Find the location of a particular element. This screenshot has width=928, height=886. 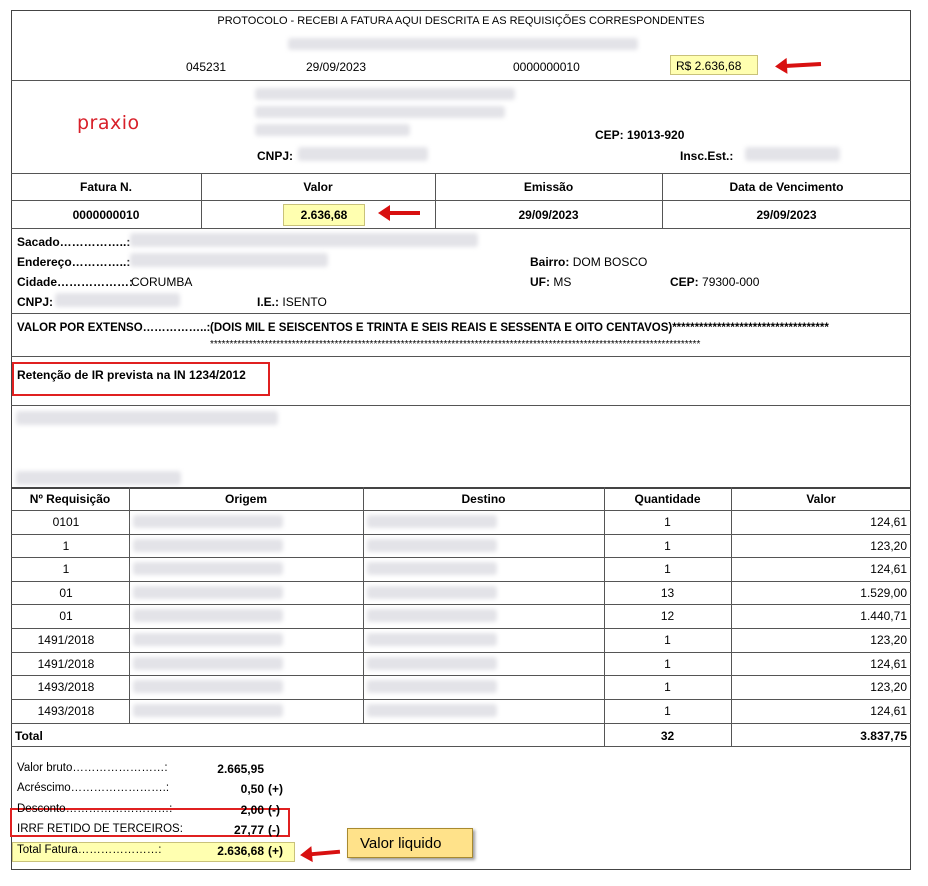

cell-quantidade: 12 is located at coordinates (667, 616).